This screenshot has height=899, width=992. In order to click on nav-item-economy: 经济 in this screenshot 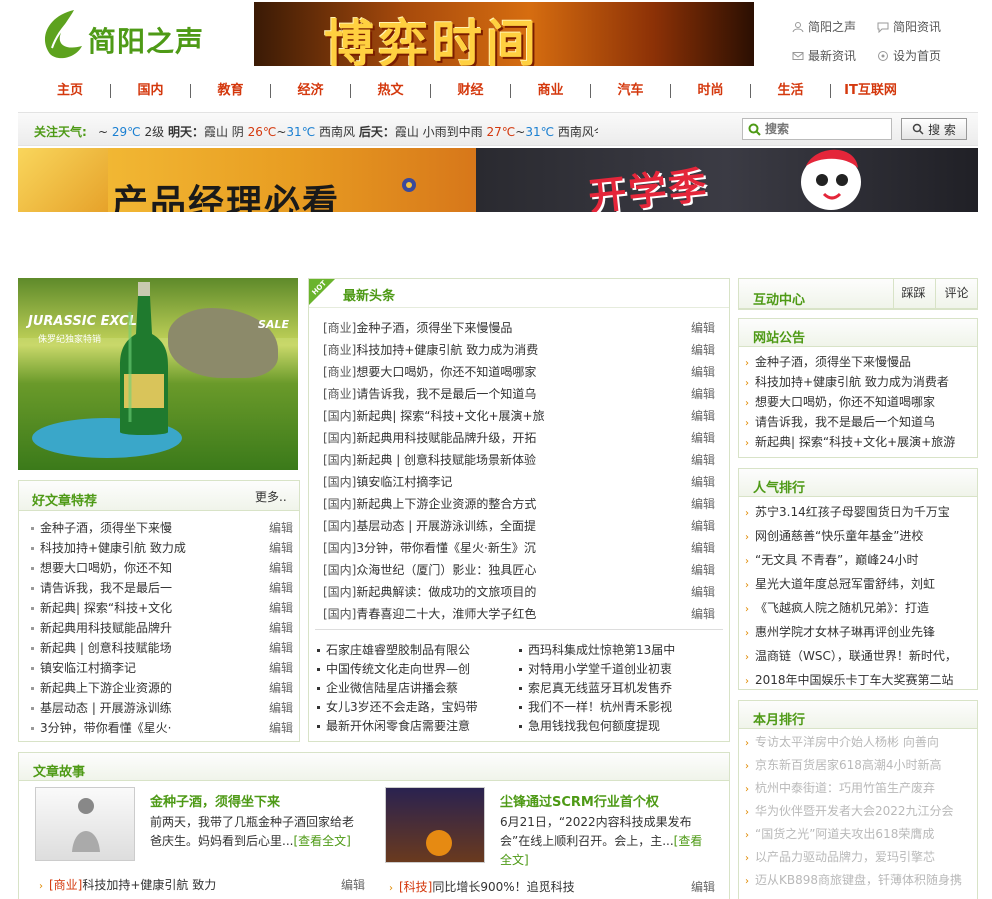, I will do `click(310, 91)`.